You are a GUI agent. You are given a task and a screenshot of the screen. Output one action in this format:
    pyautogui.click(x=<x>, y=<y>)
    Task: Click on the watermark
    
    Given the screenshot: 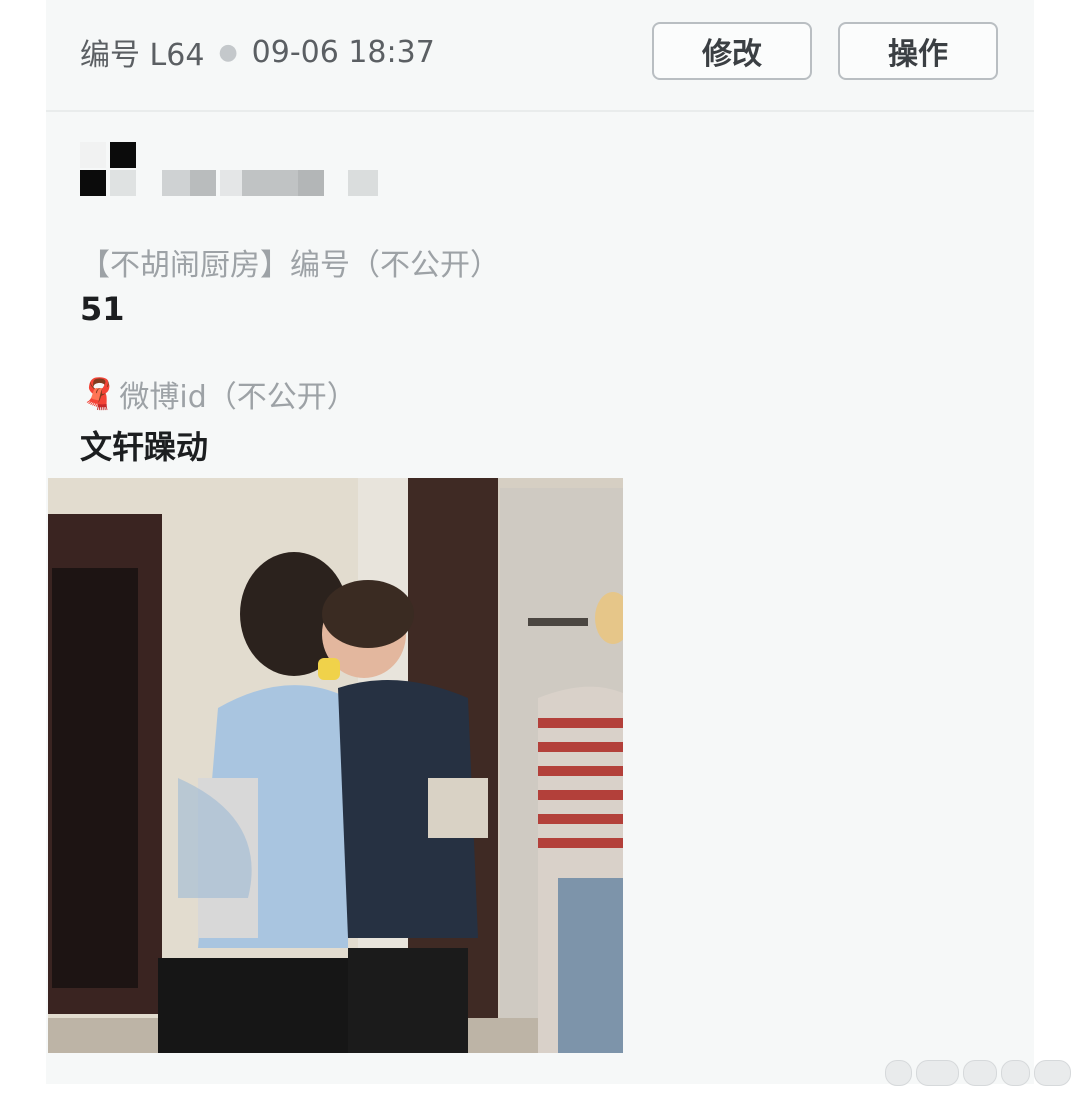 What is the action you would take?
    pyautogui.click(x=978, y=1073)
    